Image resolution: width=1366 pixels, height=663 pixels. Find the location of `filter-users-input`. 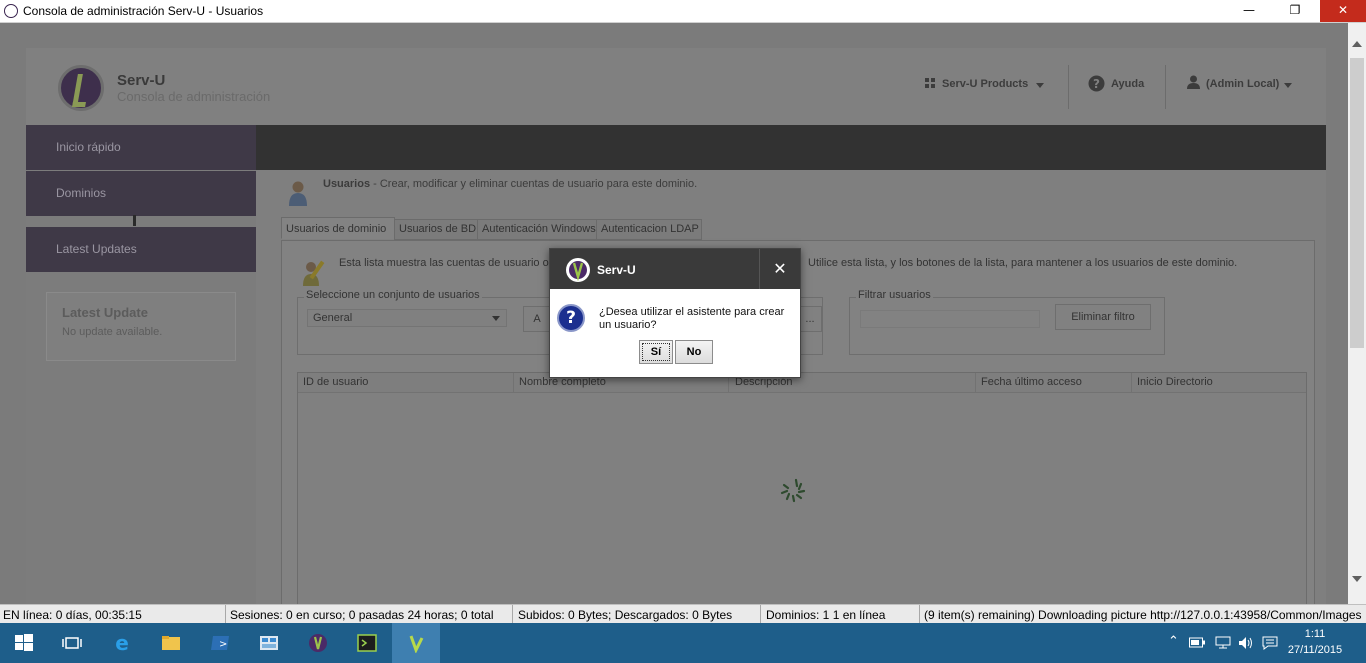

filter-users-input is located at coordinates (950, 319).